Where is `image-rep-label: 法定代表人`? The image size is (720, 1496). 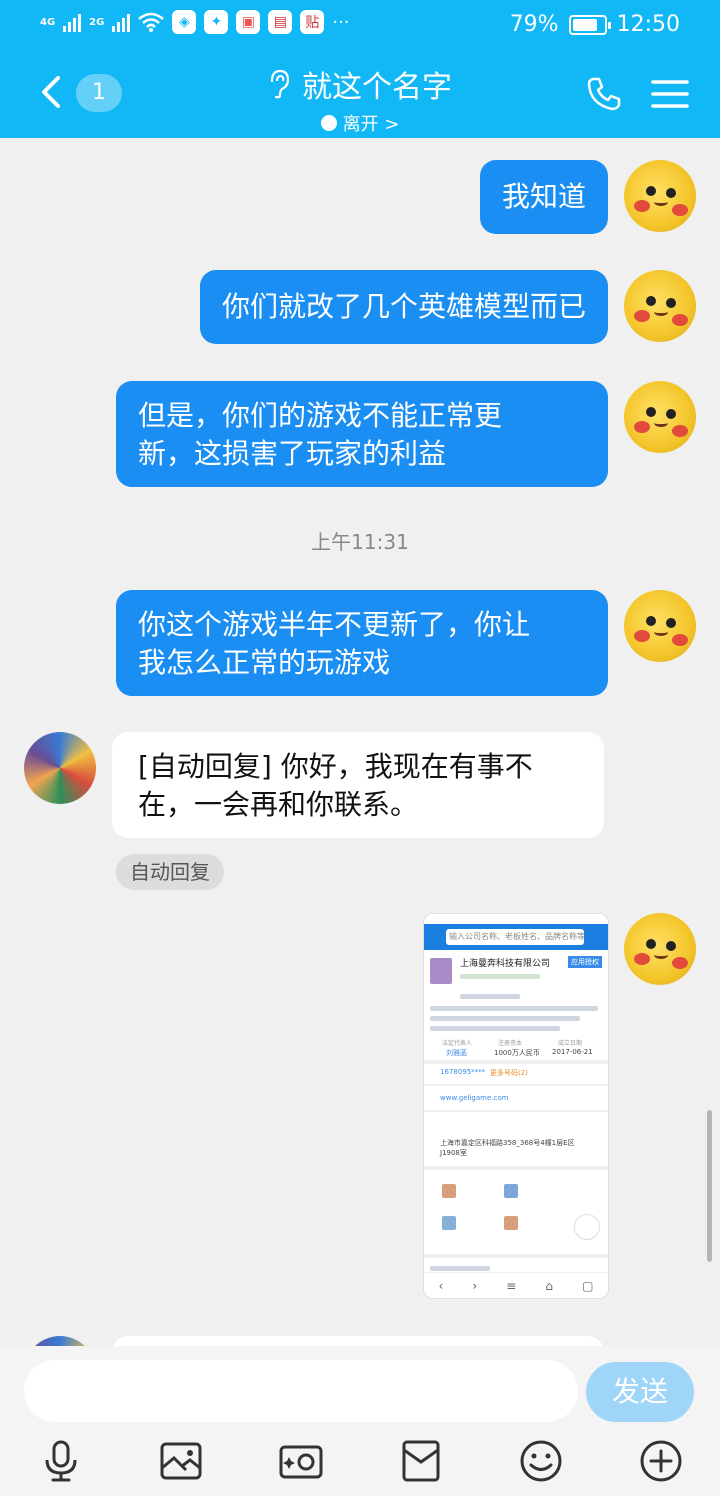 image-rep-label: 法定代表人 is located at coordinates (457, 1043).